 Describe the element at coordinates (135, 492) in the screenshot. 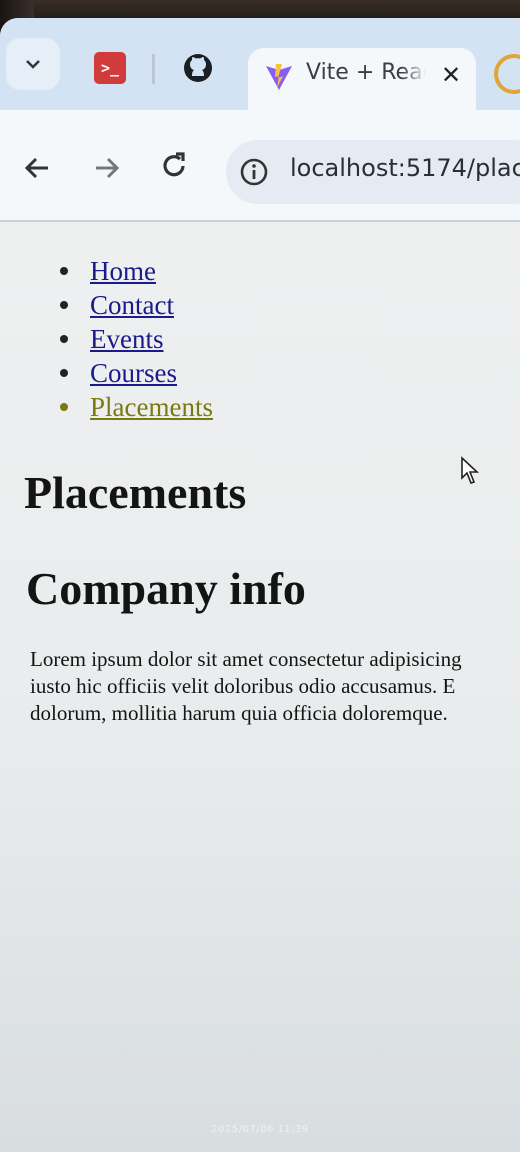

I see `page-title: Placements` at that location.